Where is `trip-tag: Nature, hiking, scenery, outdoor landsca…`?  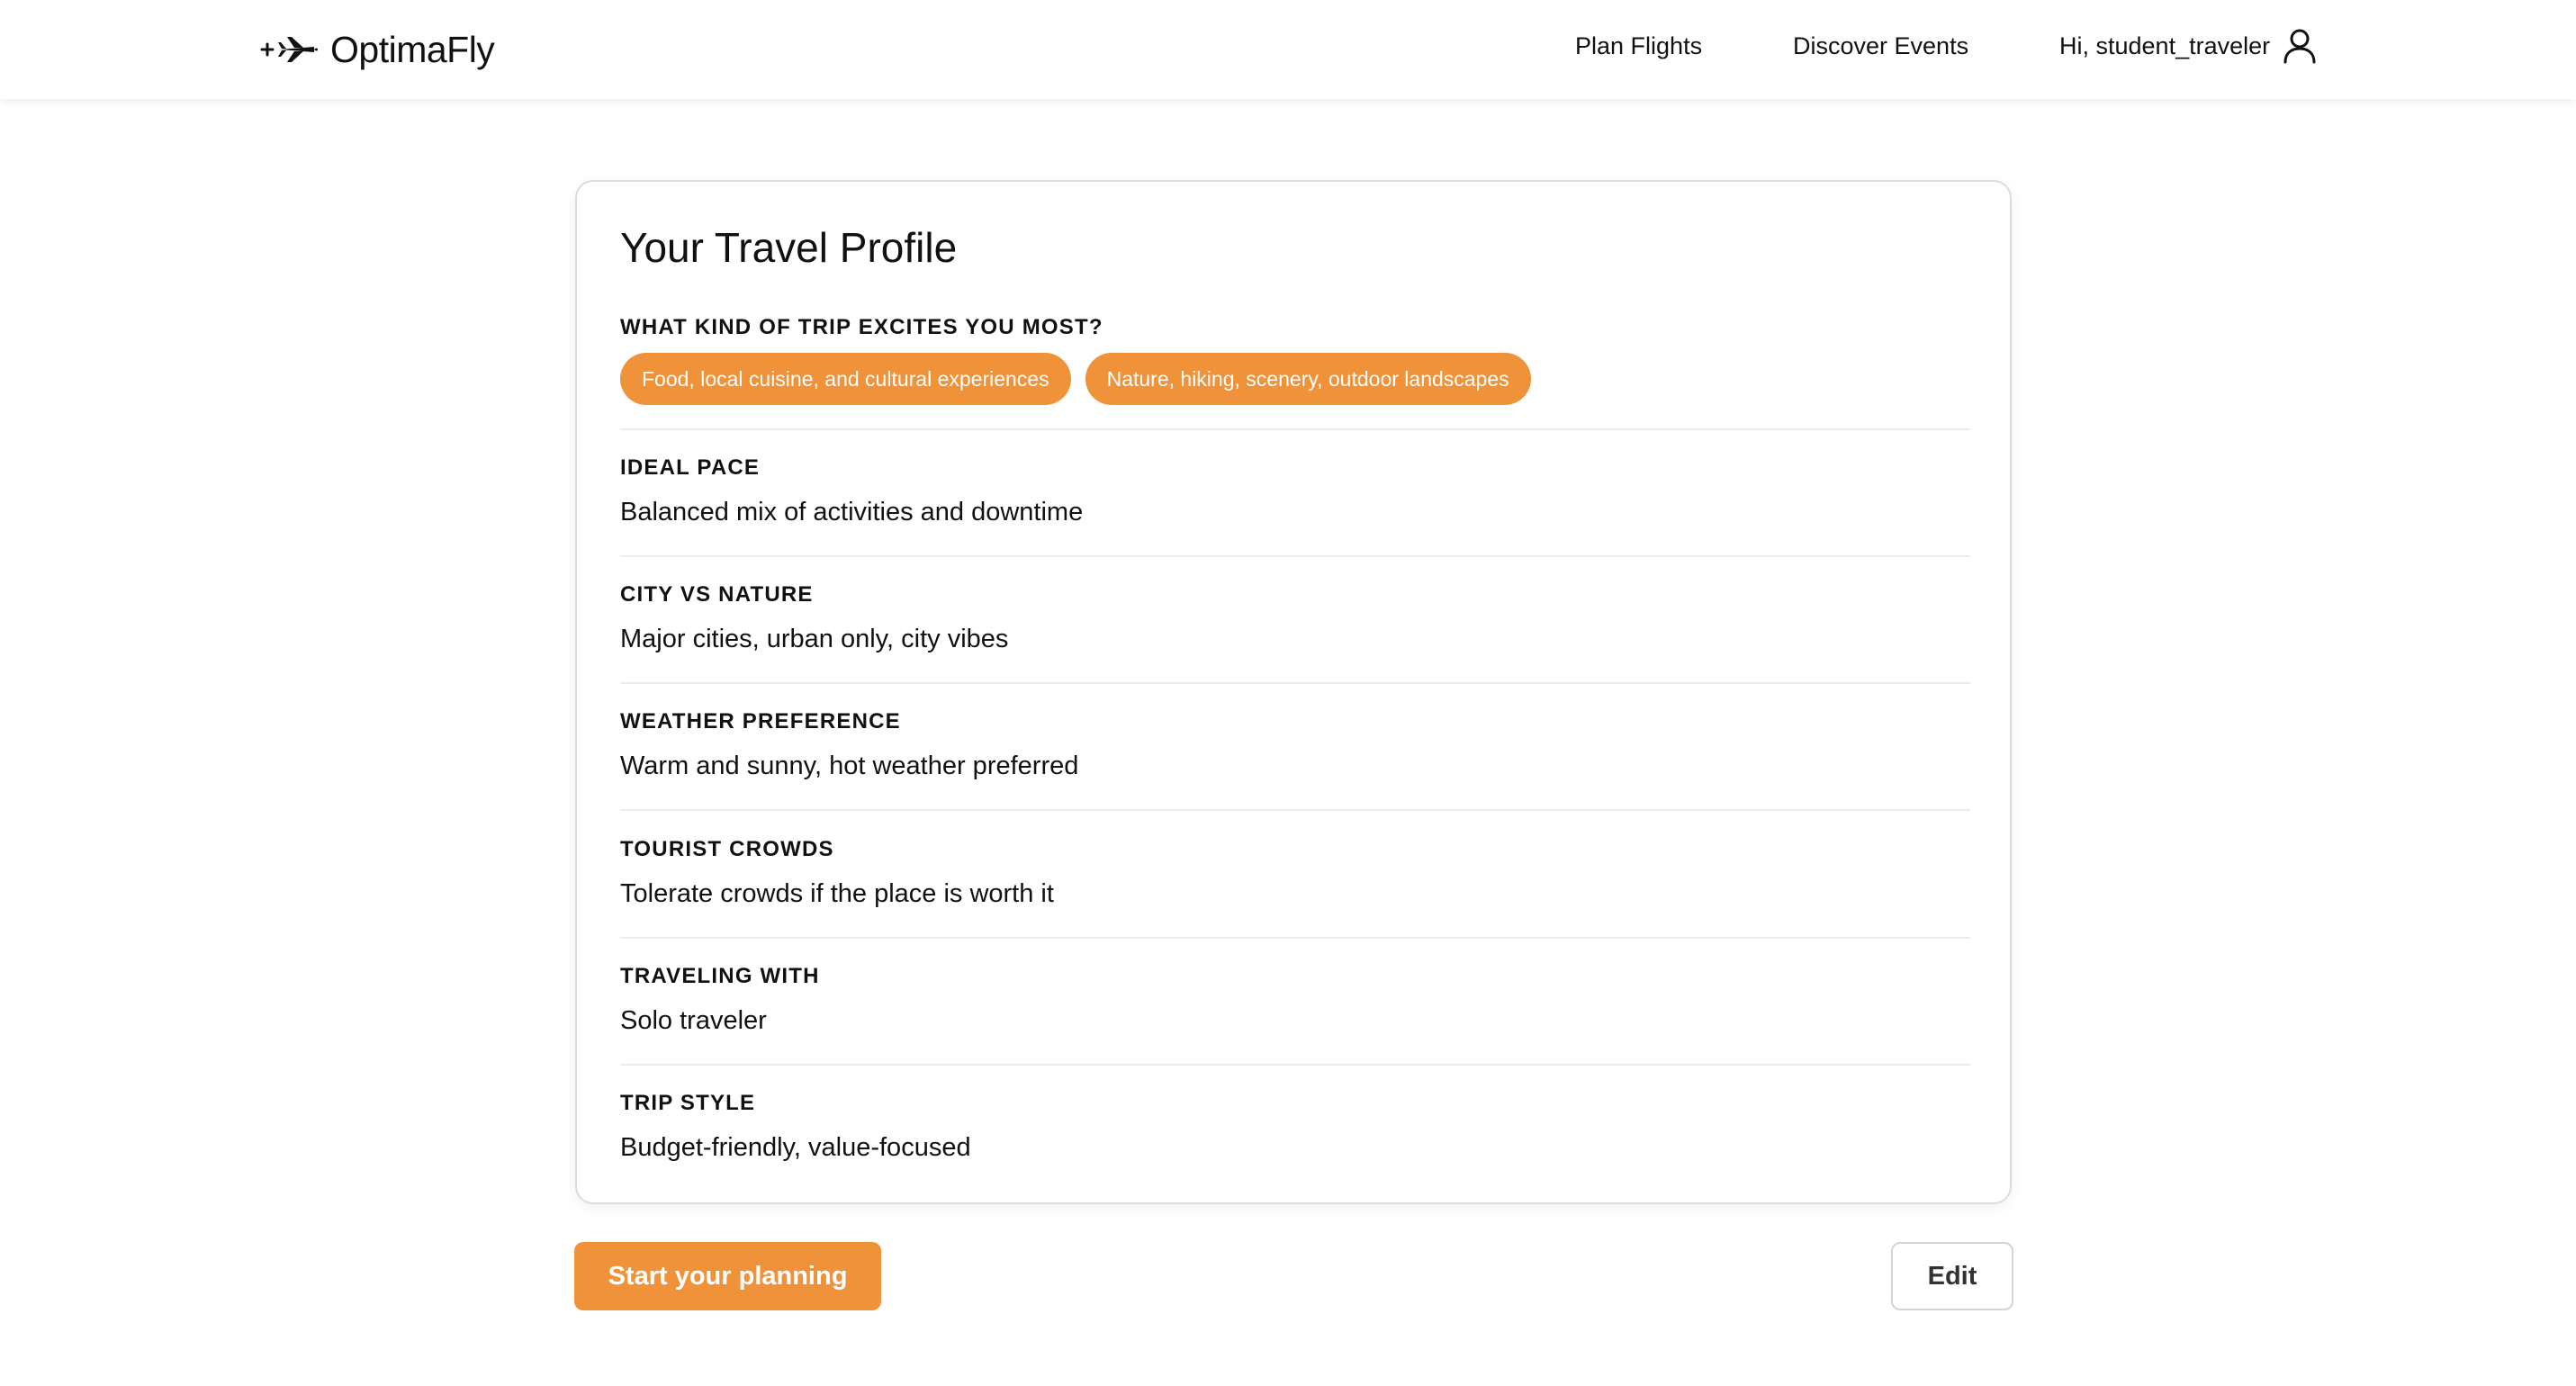
trip-tag: Nature, hiking, scenery, outdoor landsca… is located at coordinates (1308, 379).